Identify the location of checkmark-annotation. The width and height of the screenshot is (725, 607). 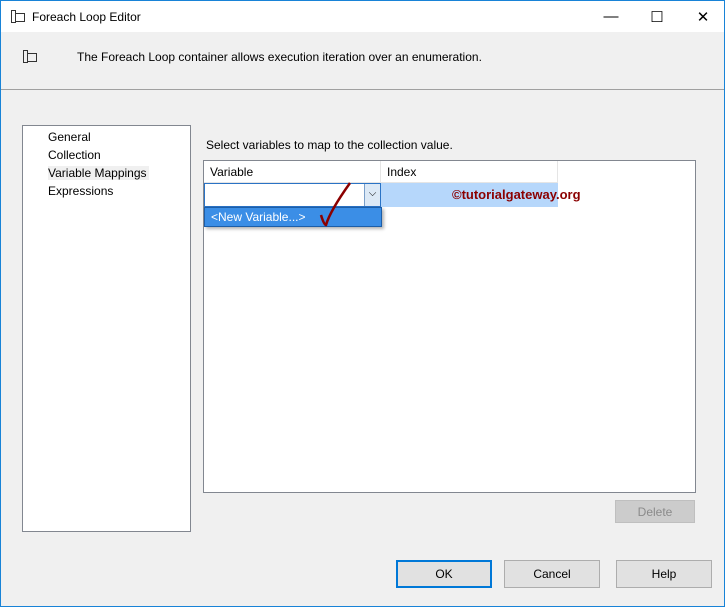
(335, 204).